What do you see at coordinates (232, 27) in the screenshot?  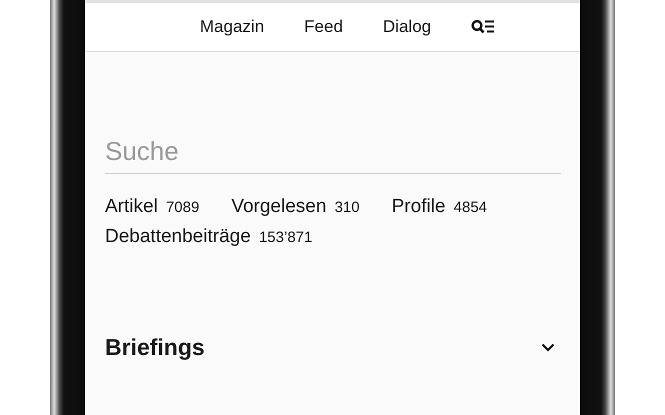 I see `nav-link: Magazin` at bounding box center [232, 27].